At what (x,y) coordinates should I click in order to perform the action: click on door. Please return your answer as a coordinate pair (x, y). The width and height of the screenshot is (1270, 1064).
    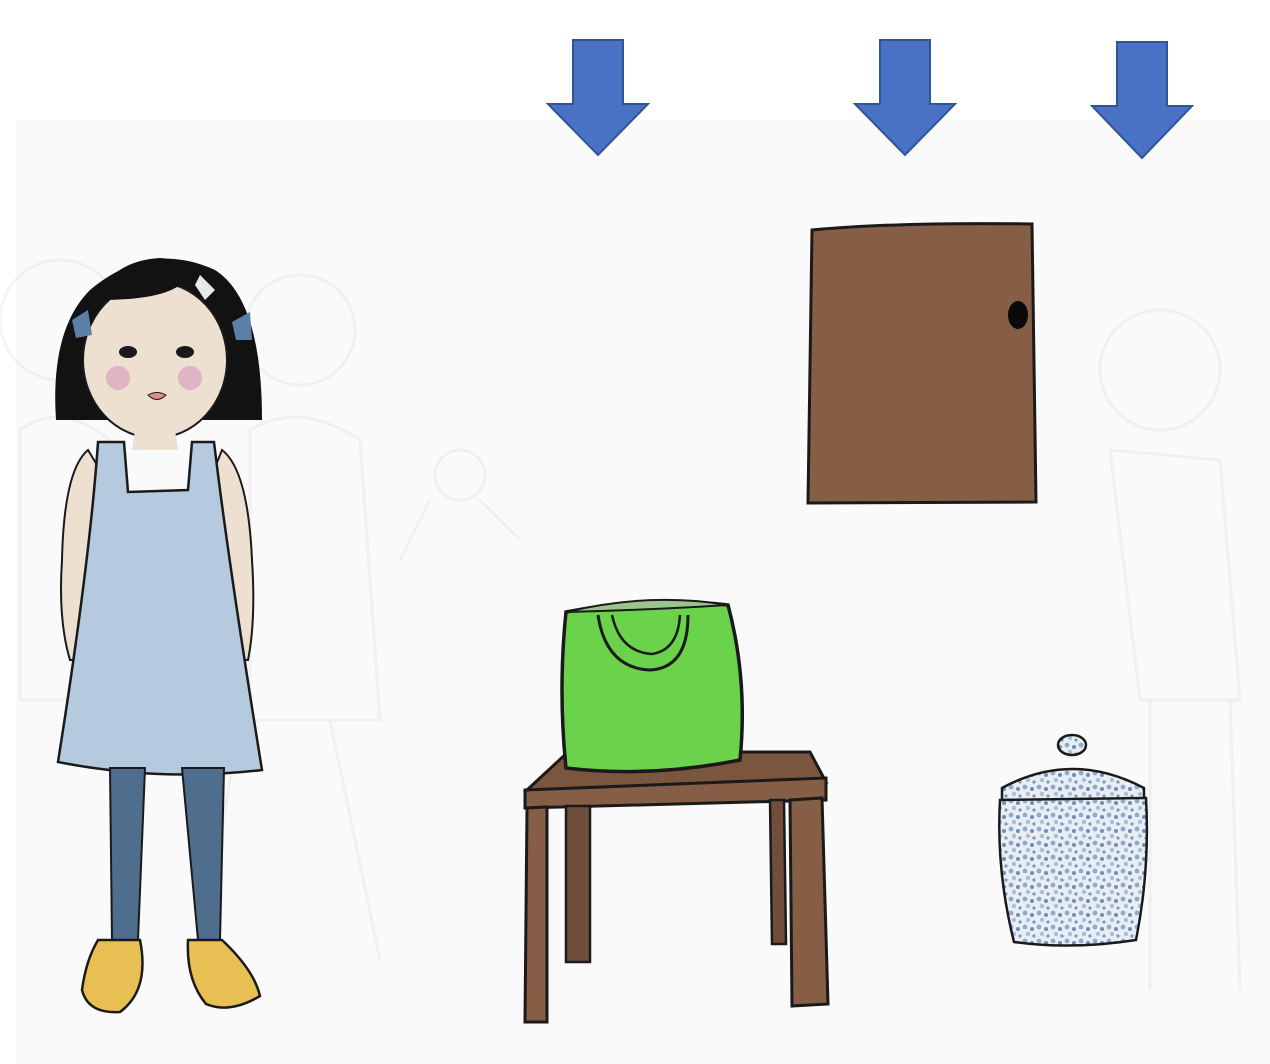
    Looking at the image, I should click on (922, 363).